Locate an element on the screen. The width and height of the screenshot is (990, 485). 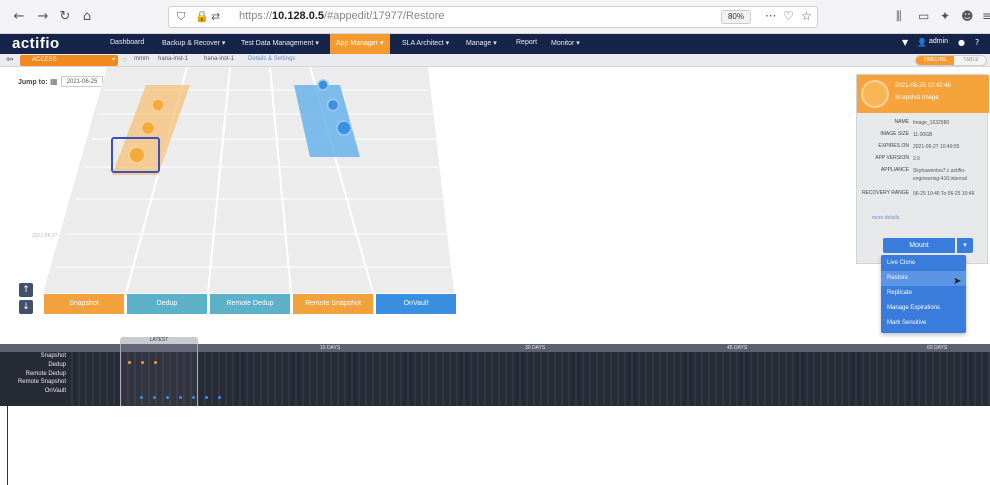
detail-header: 2021-06-25 10:43:46 Snapshot Image is located at coordinates (923, 94).